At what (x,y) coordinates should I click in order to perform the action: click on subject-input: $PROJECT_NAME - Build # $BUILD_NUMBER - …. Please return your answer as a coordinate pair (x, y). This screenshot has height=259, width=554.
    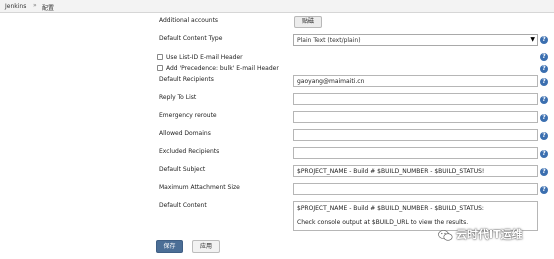
    Looking at the image, I should click on (415, 171).